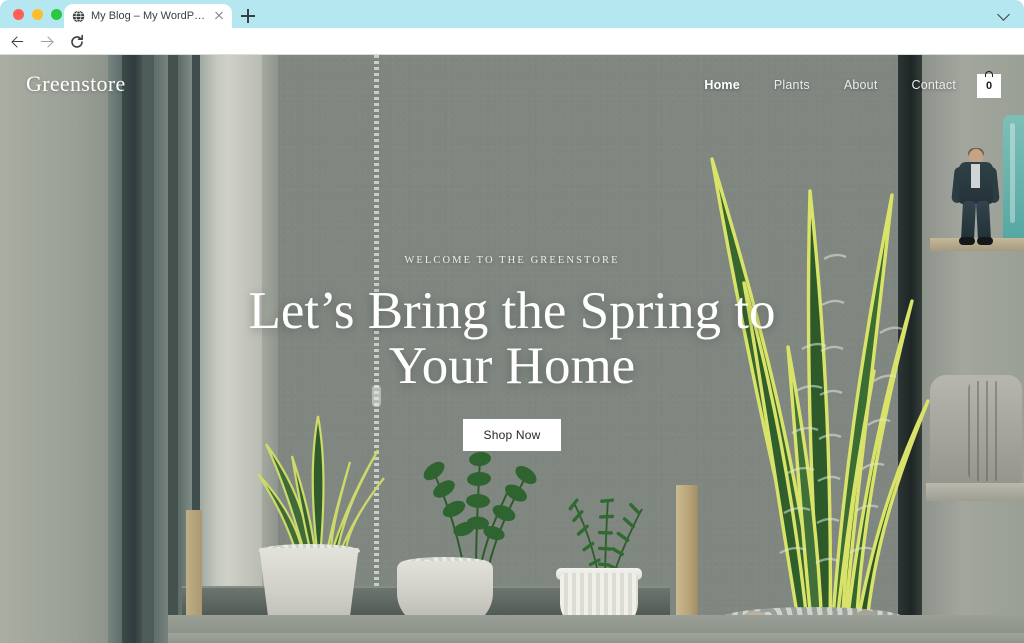 This screenshot has height=643, width=1024. Describe the element at coordinates (194, 565) in the screenshot. I see `wood-post` at that location.